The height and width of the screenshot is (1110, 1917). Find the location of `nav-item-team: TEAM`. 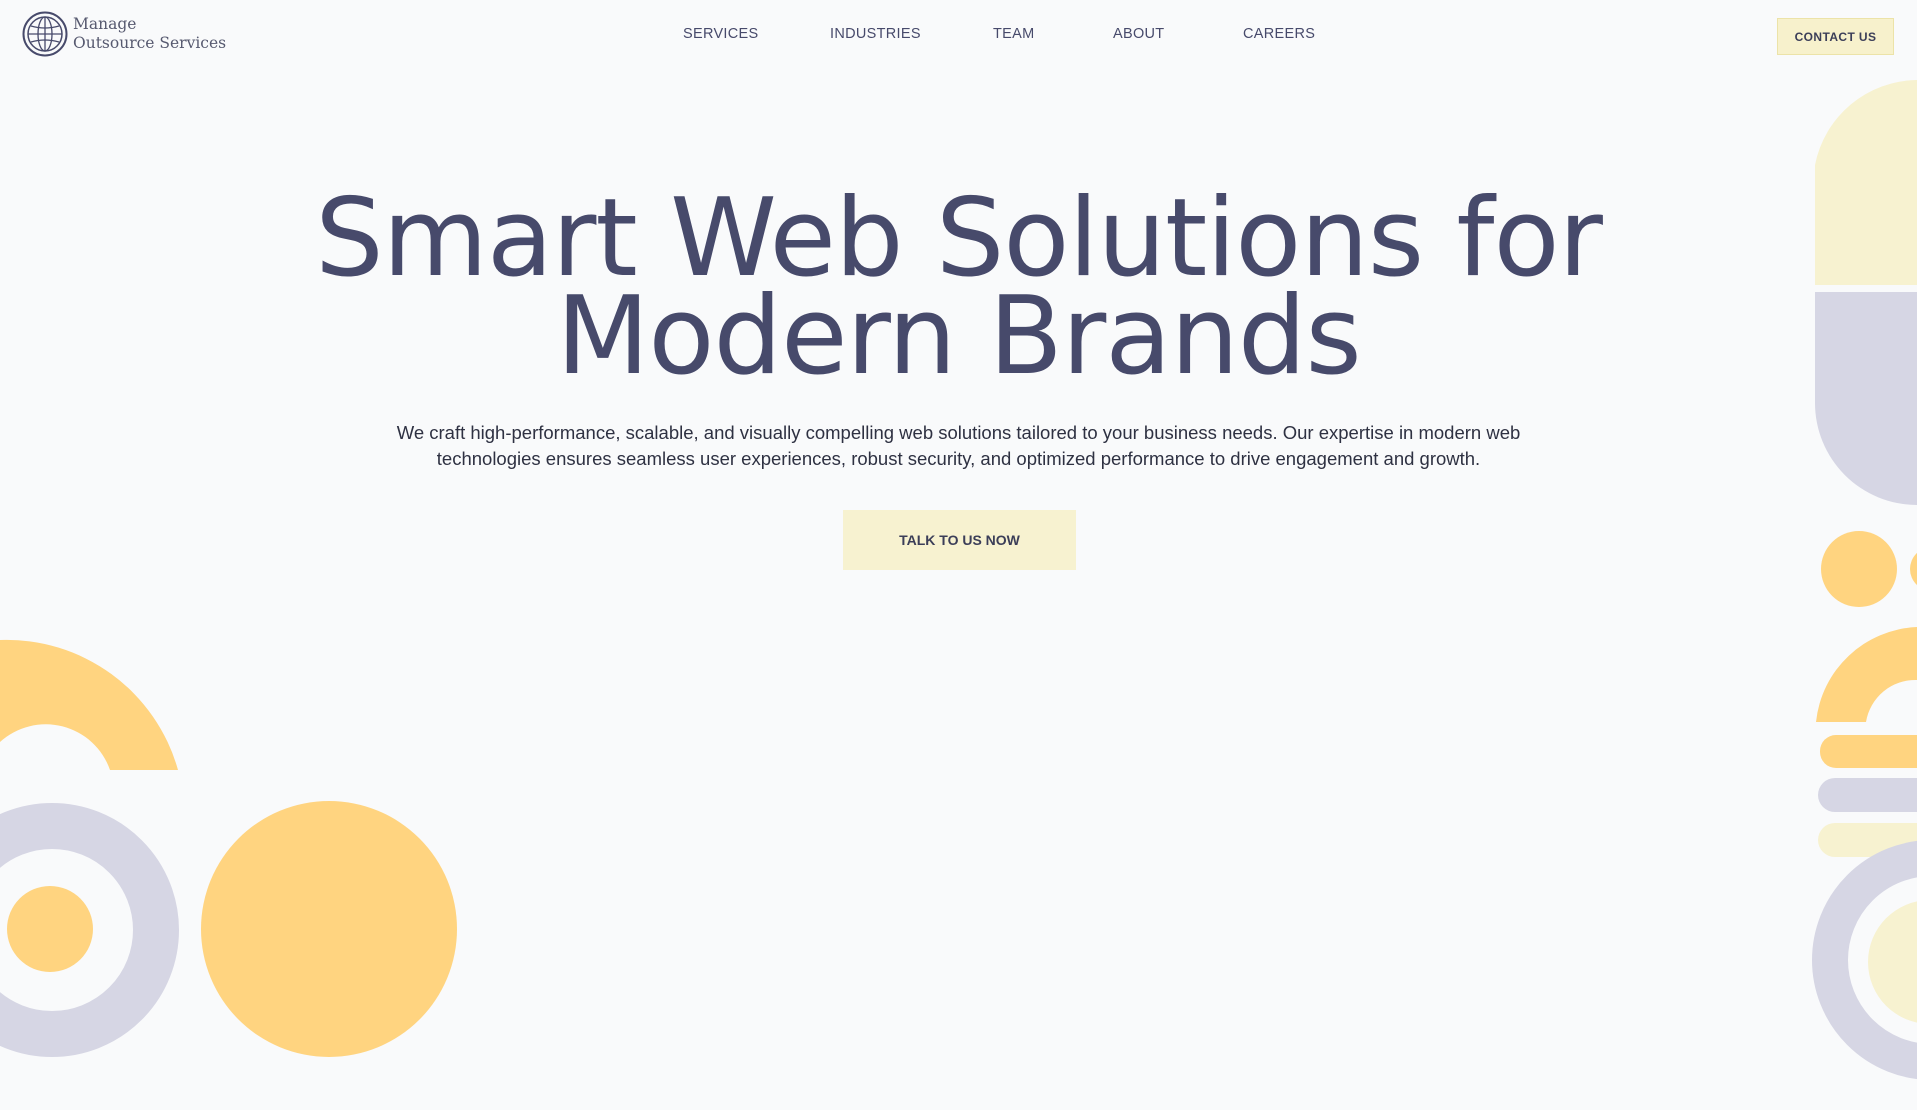

nav-item-team: TEAM is located at coordinates (1013, 34).